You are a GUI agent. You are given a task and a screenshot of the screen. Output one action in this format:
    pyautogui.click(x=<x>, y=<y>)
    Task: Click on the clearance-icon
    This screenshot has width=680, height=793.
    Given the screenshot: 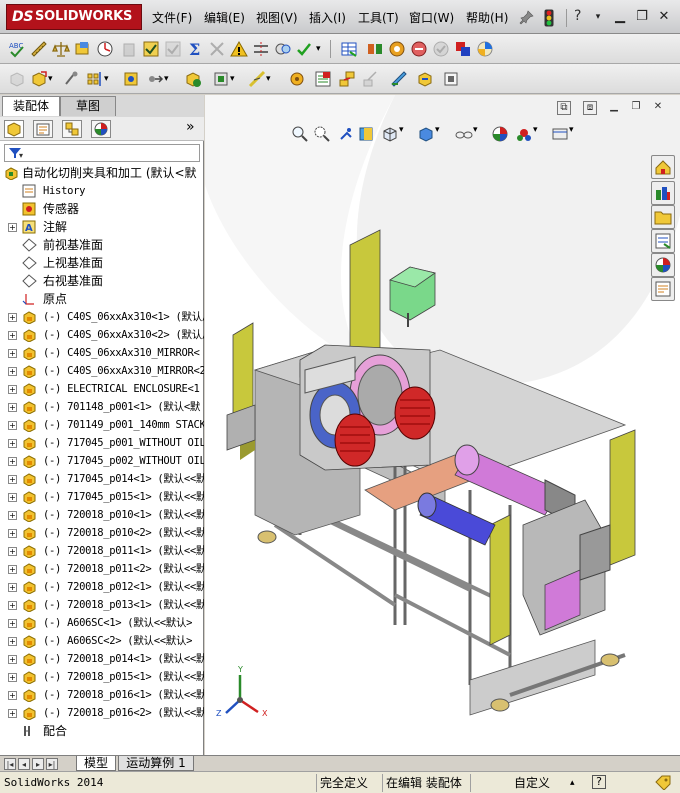 What is the action you would take?
    pyautogui.click(x=261, y=49)
    